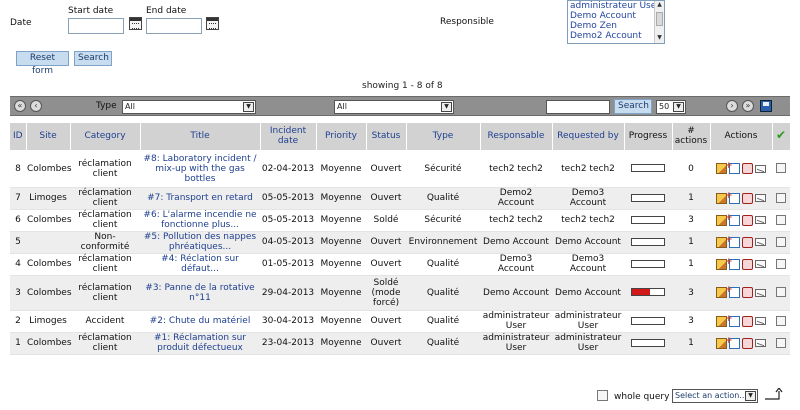  What do you see at coordinates (174, 26) in the screenshot?
I see `end-date-input` at bounding box center [174, 26].